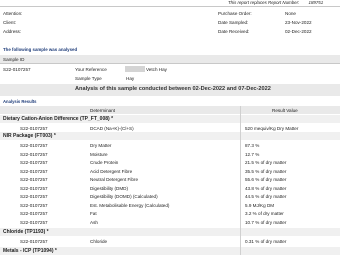 Image resolution: width=340 pixels, height=255 pixels. Describe the element at coordinates (233, 22) in the screenshot. I see `date-sampled-label: Date Sampled:` at that location.